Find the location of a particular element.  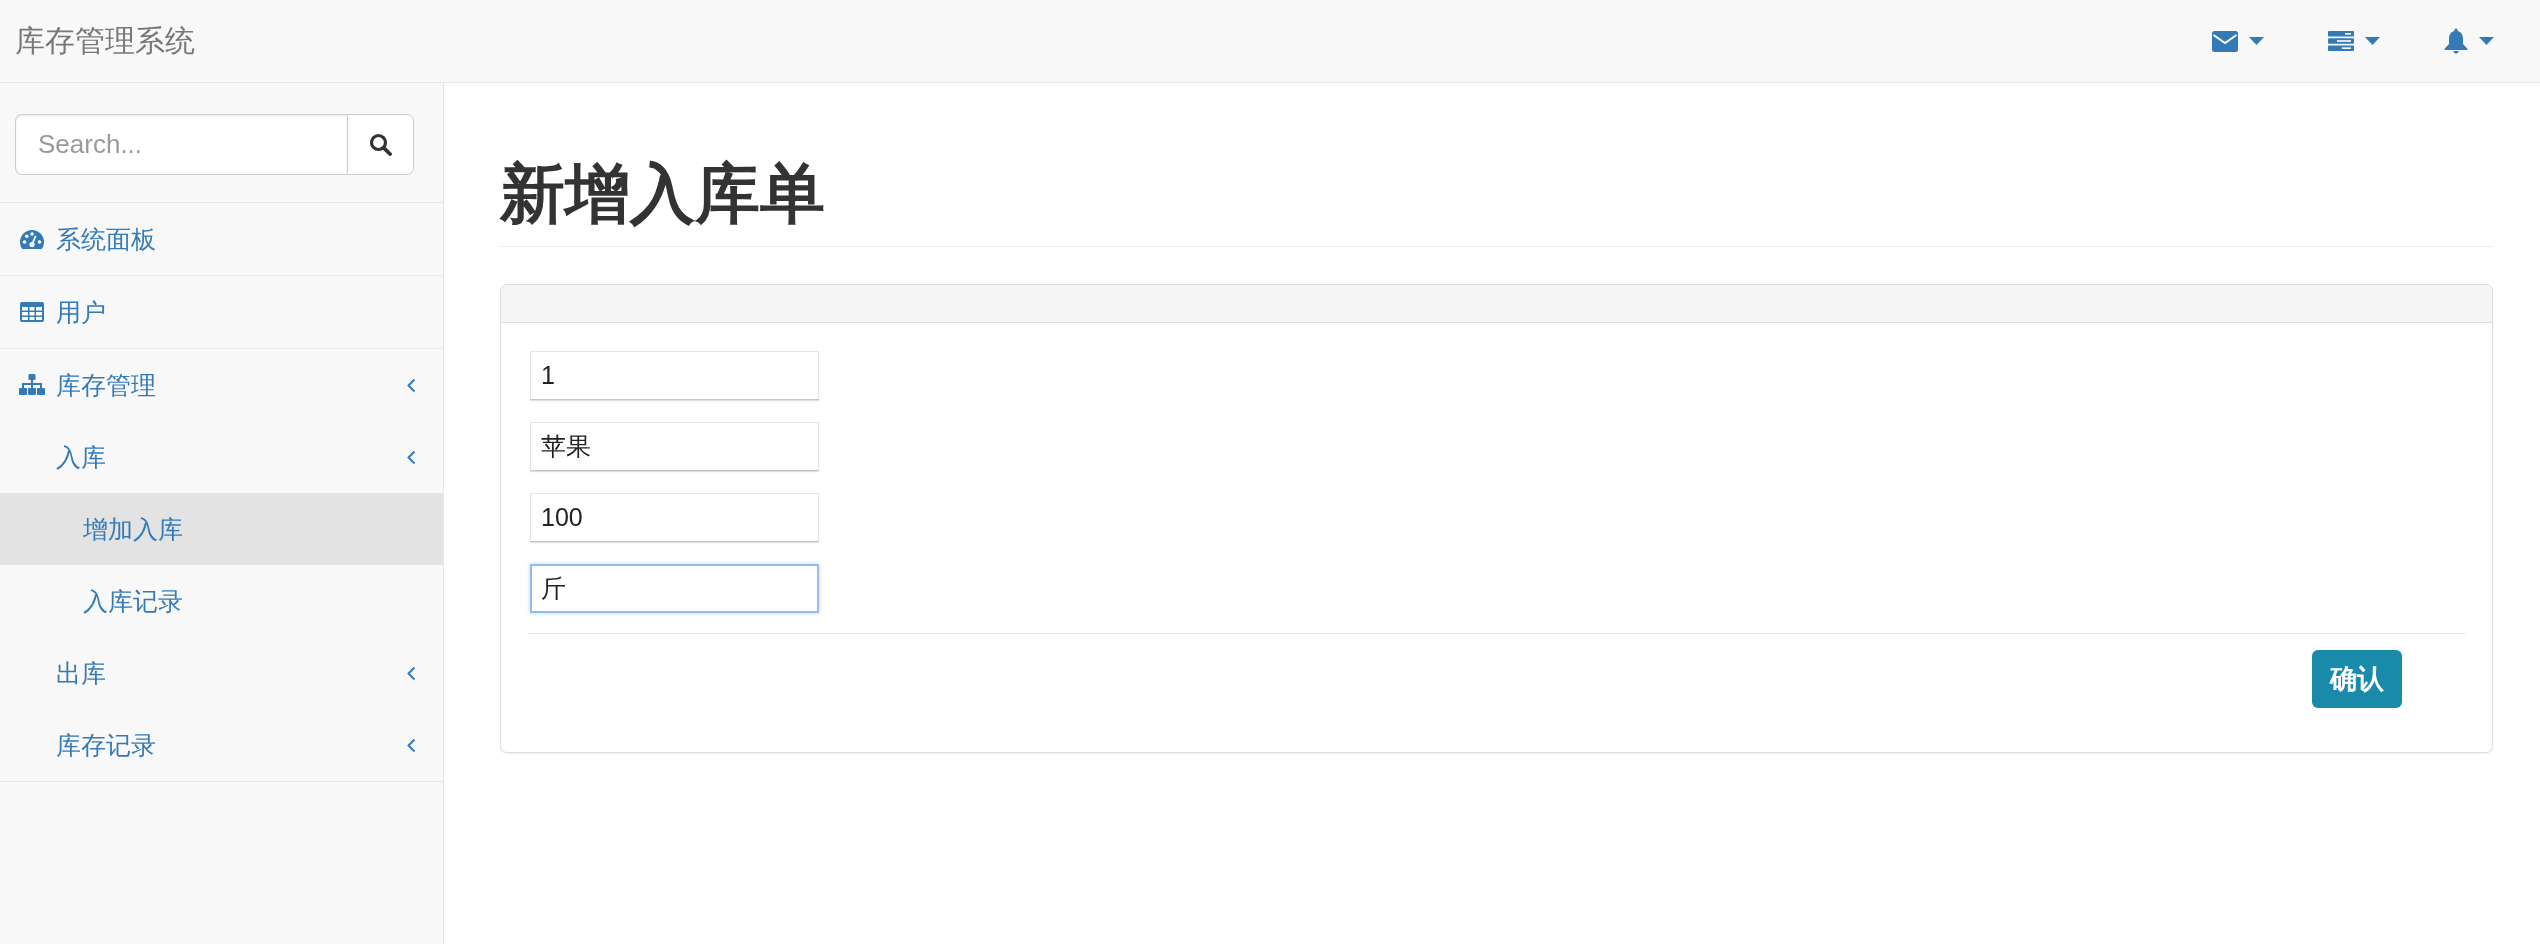

confirm-button: 确认 is located at coordinates (2357, 678).